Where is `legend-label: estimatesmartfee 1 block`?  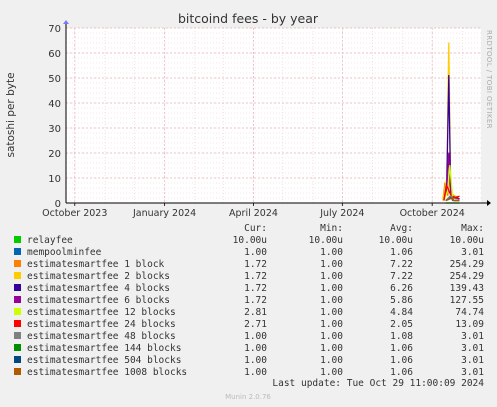 legend-label: estimatesmartfee 1 block is located at coordinates (96, 264).